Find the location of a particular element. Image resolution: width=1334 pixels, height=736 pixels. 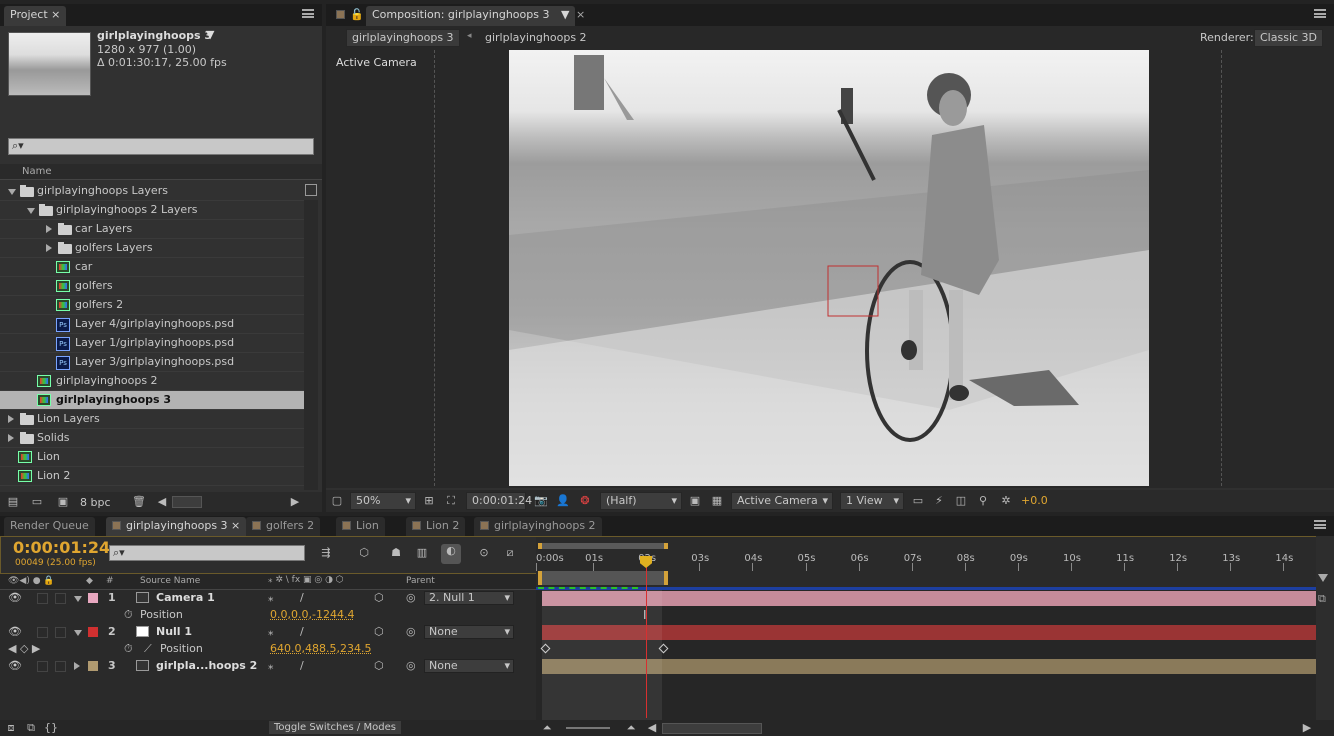

shy-switch-icon: ⁎ is located at coordinates (271, 632).